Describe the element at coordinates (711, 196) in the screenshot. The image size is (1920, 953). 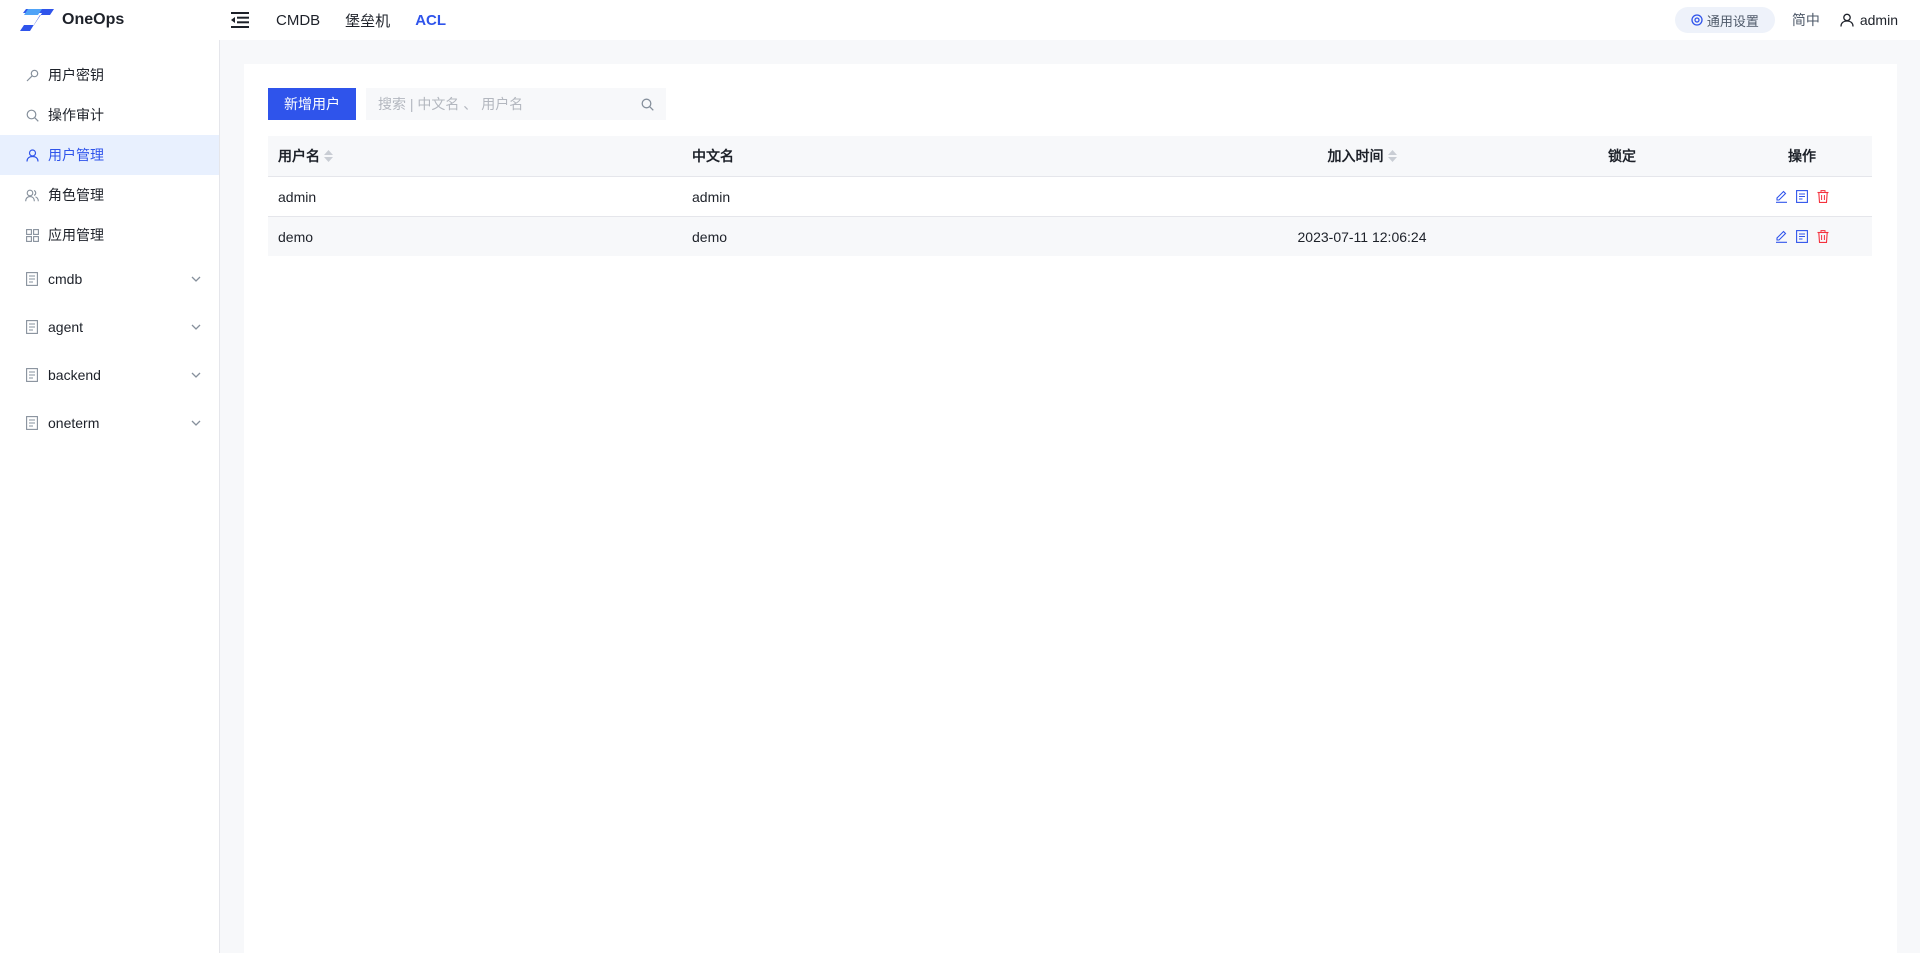
I see `cell-nickname: admin` at that location.